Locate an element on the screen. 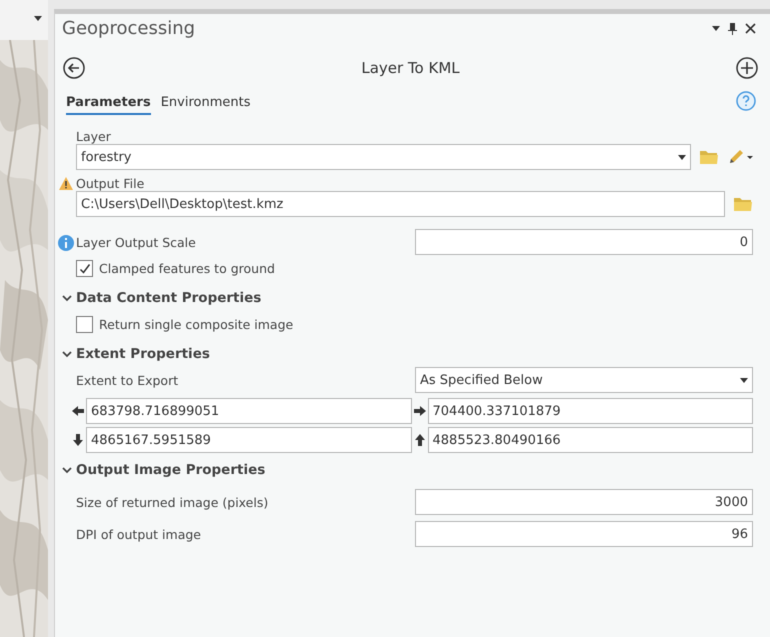 The height and width of the screenshot is (637, 770). extent-dropdown: As Specified Below is located at coordinates (584, 380).